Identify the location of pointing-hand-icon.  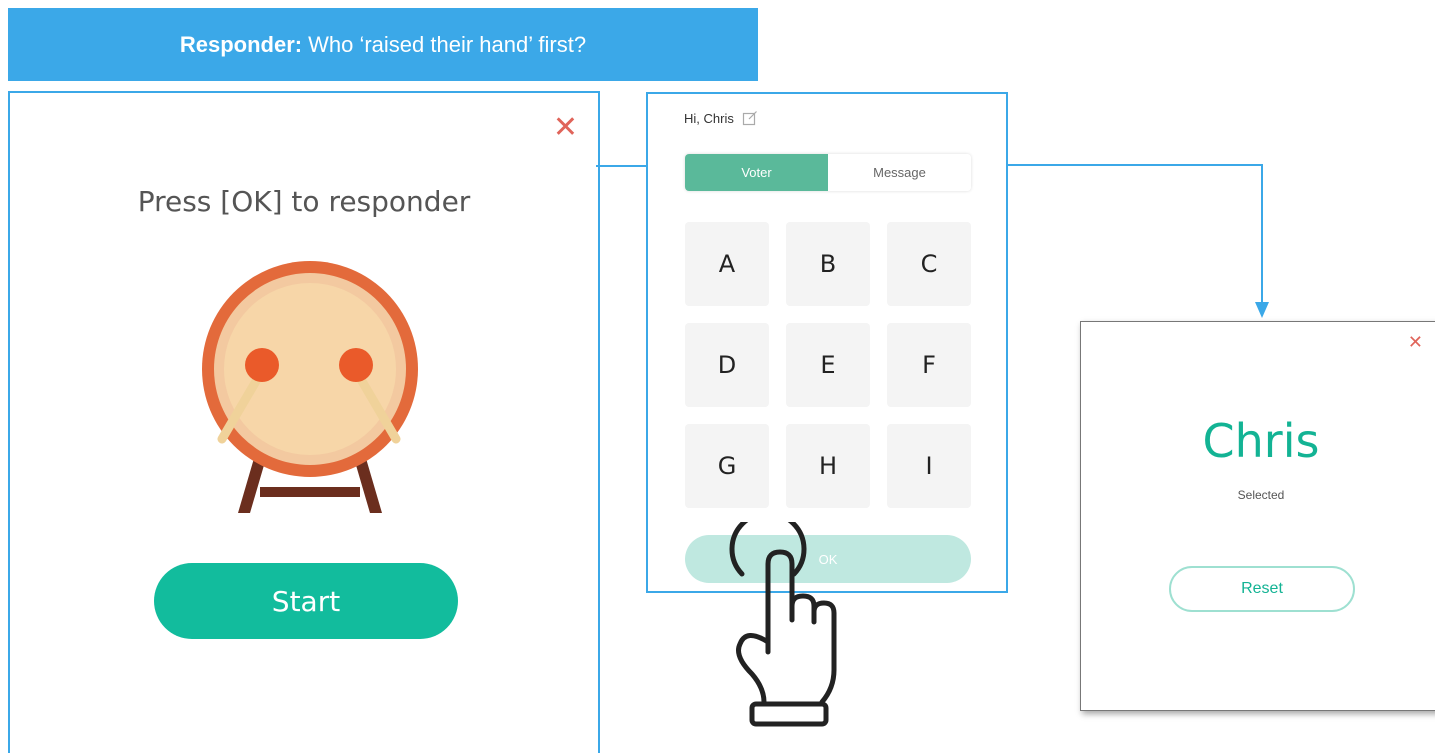
(783, 624).